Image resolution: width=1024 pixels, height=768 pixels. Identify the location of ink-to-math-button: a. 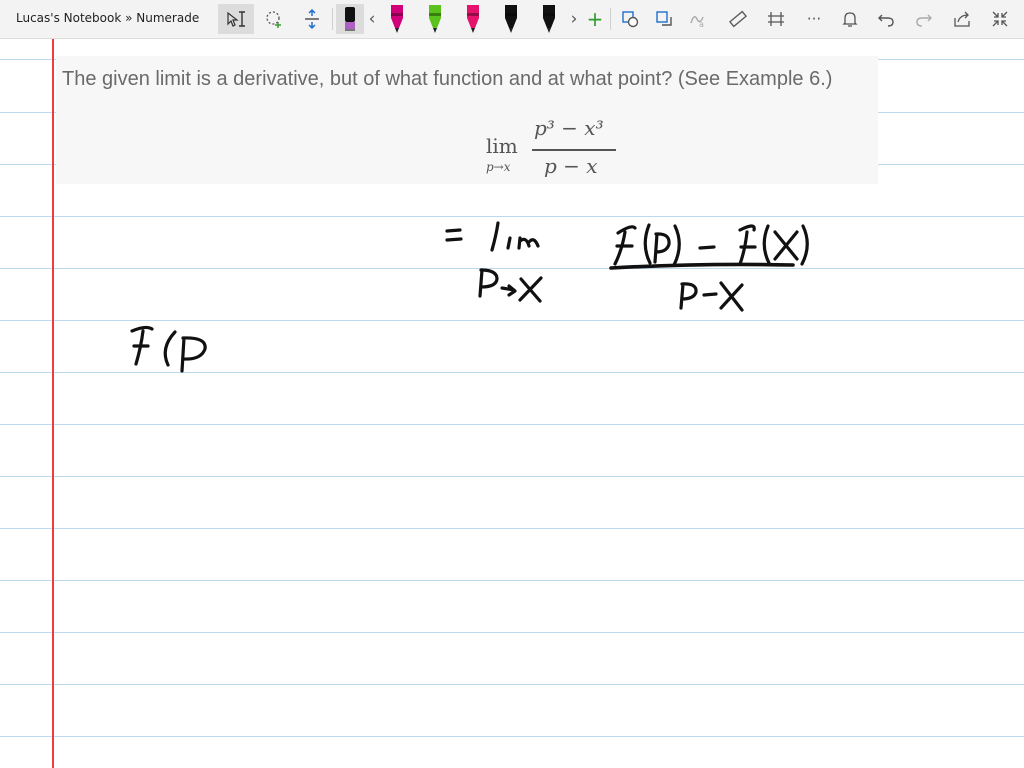
(698, 19).